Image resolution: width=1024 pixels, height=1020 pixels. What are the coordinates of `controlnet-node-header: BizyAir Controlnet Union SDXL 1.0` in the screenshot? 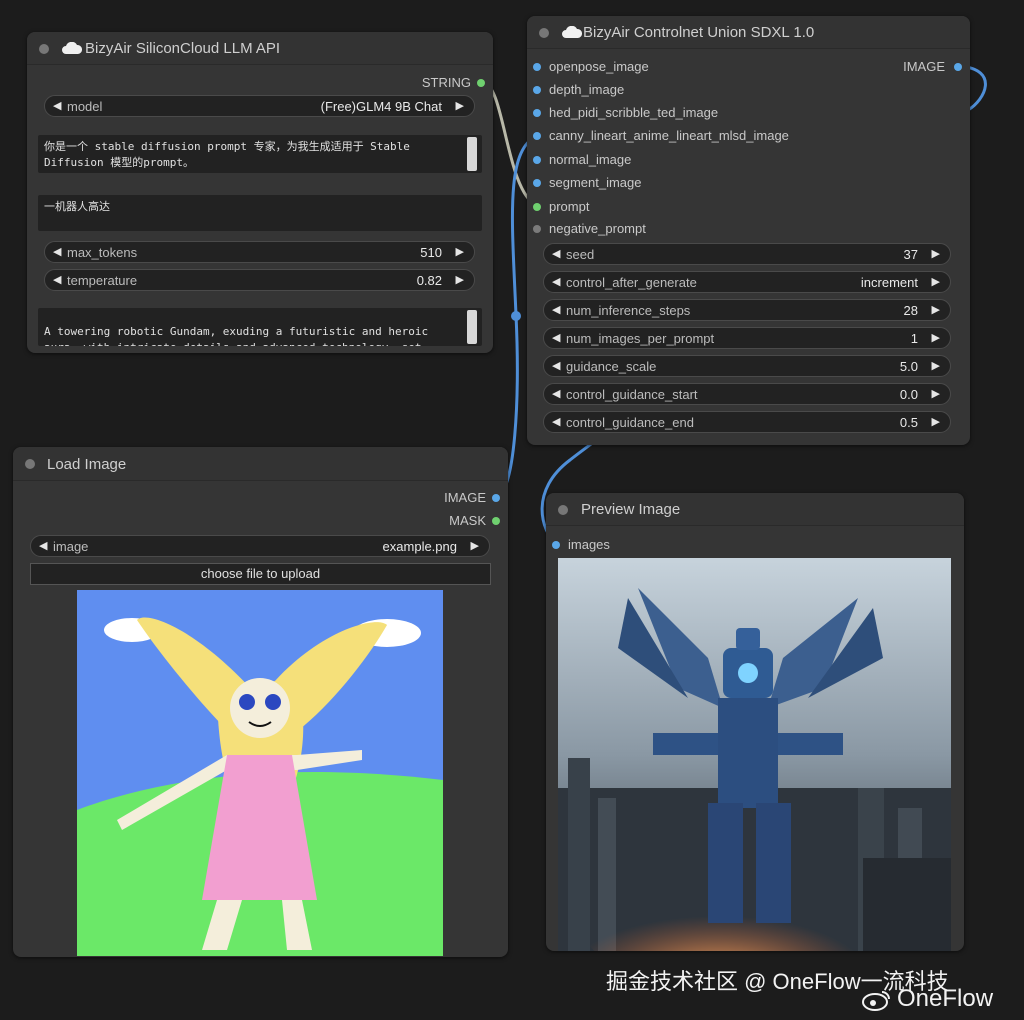 It's located at (748, 32).